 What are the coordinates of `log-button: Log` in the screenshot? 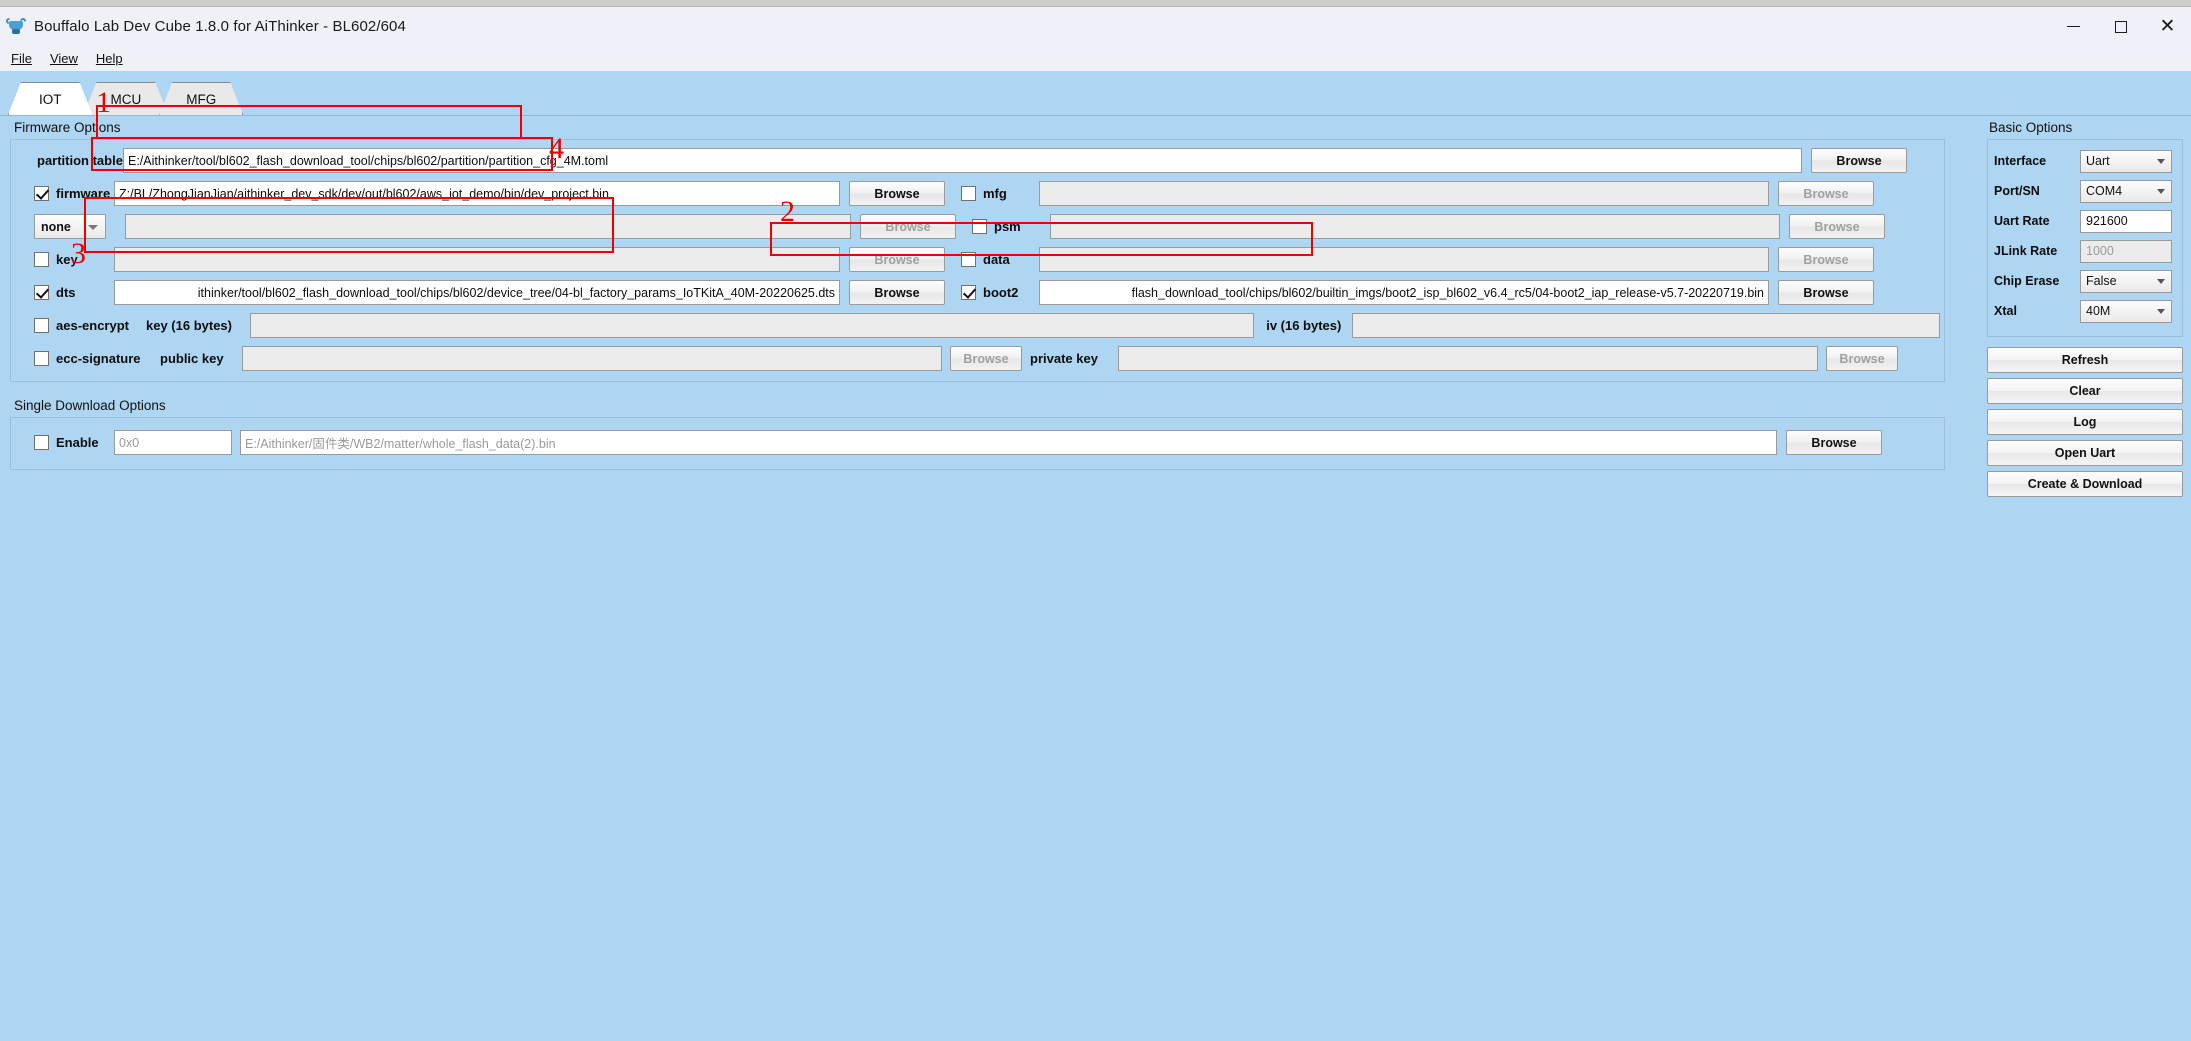 It's located at (2085, 422).